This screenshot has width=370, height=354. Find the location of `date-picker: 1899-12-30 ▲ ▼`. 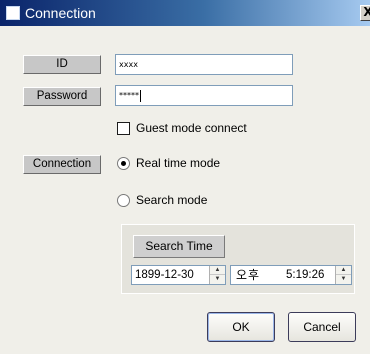

date-picker: 1899-12-30 ▲ ▼ is located at coordinates (178, 275).